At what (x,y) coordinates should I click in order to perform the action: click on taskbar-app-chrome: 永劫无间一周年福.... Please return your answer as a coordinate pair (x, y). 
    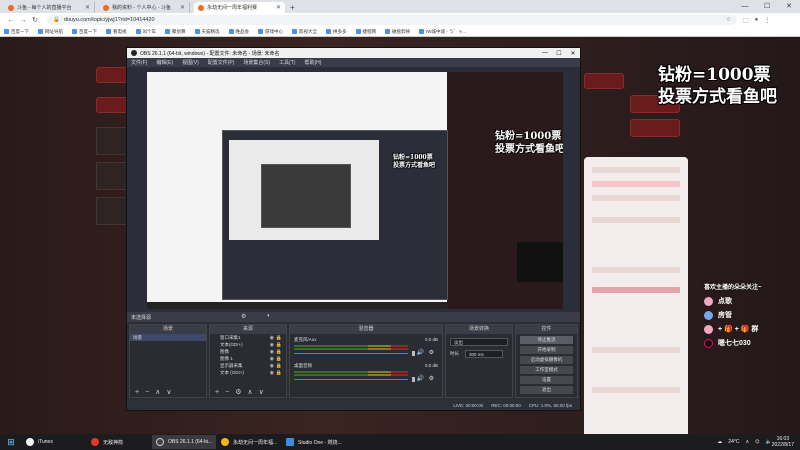
    Looking at the image, I should click on (249, 442).